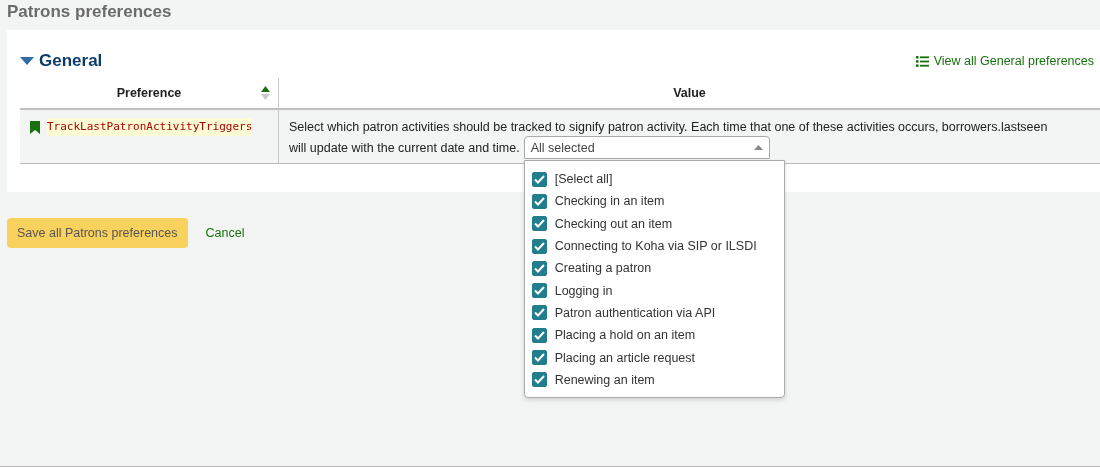 The width and height of the screenshot is (1100, 467). I want to click on sort-icon, so click(265, 93).